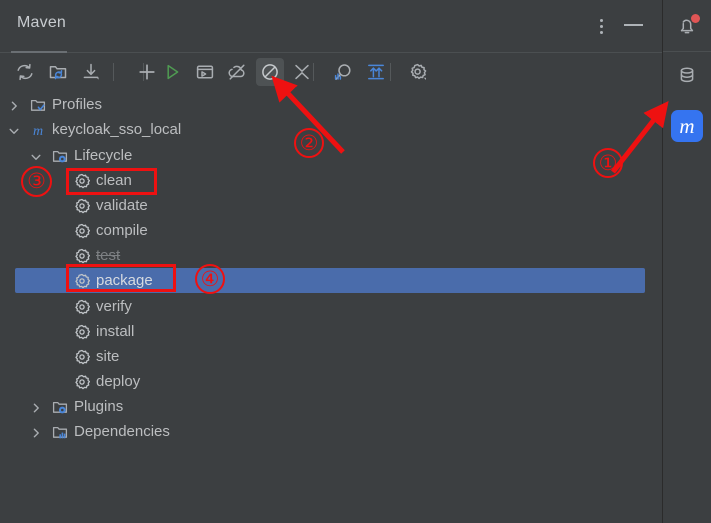  What do you see at coordinates (124, 280) in the screenshot?
I see `tree-node-label: package` at bounding box center [124, 280].